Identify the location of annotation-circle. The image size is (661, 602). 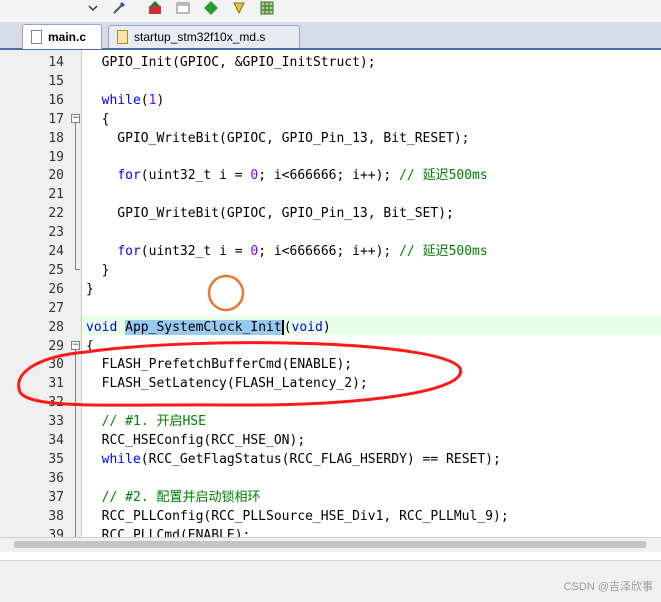
(226, 293).